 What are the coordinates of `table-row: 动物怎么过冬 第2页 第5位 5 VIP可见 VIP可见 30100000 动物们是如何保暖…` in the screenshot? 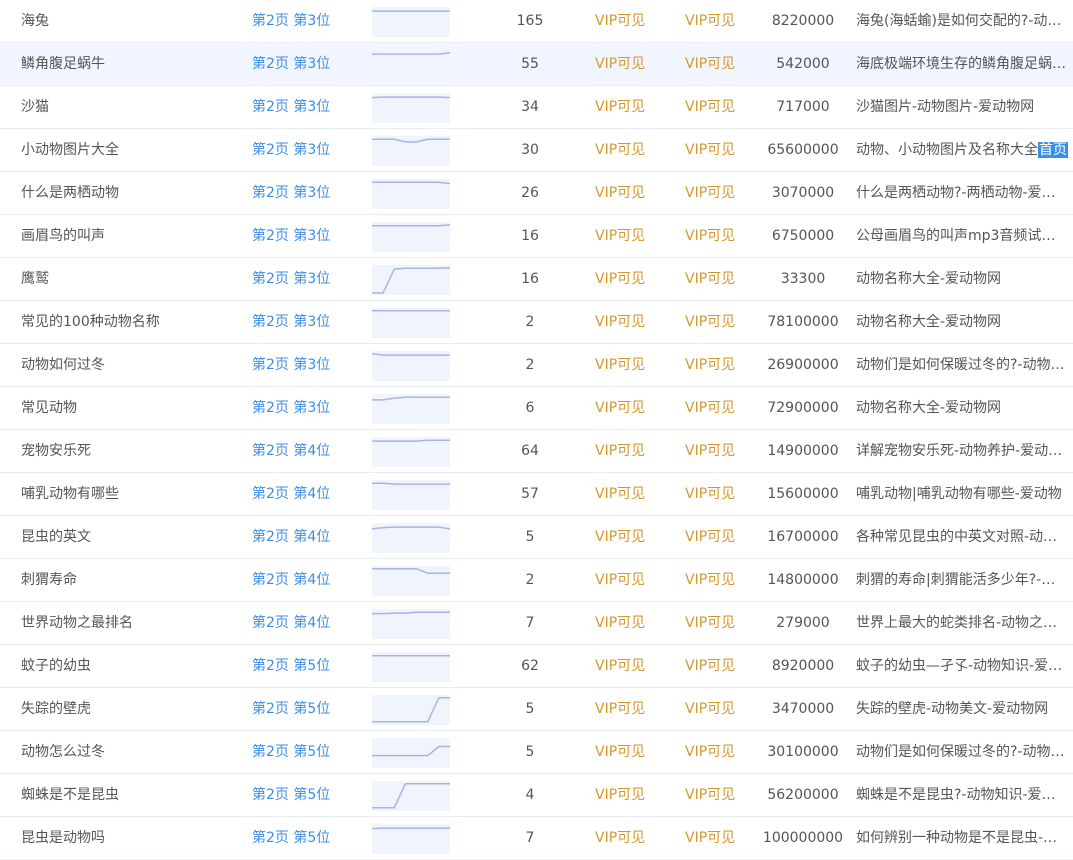 It's located at (536, 752).